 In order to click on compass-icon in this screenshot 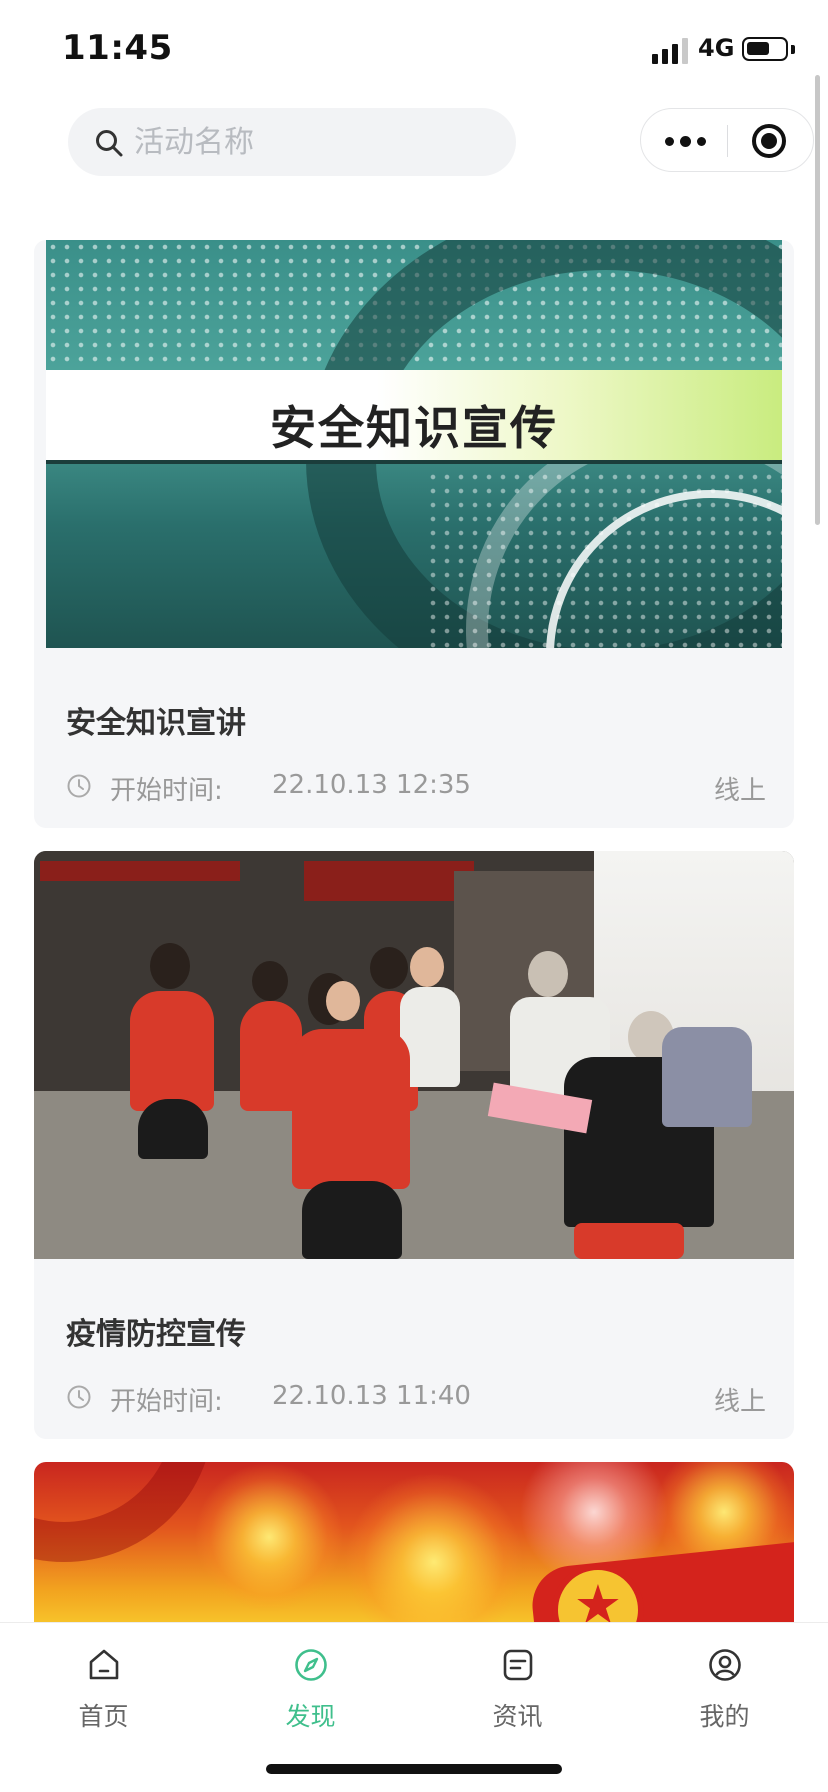, I will do `click(311, 1665)`.